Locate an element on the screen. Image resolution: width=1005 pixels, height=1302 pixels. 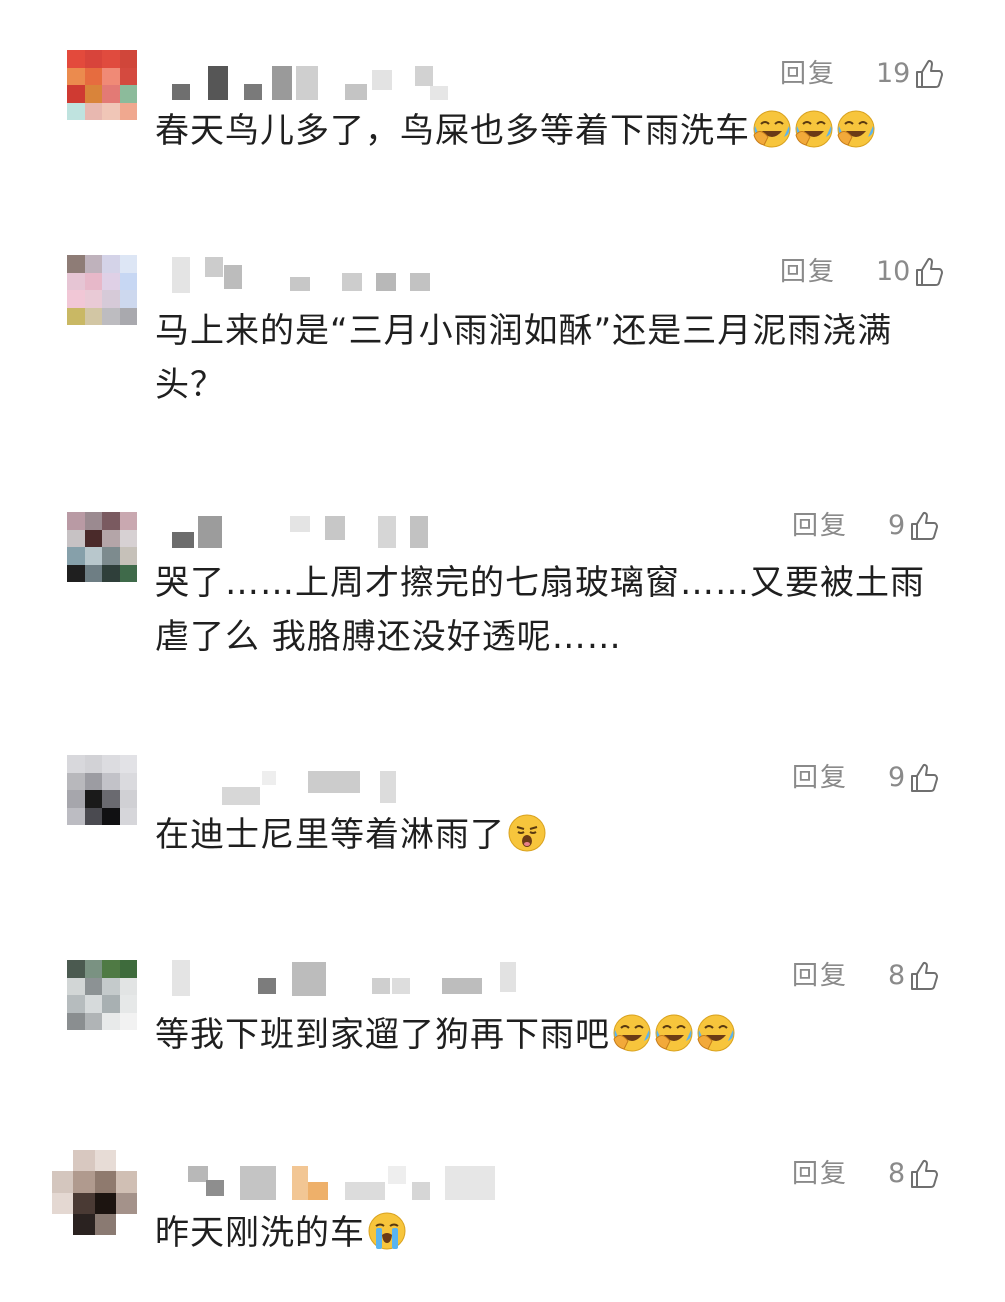
yawning-emoji-icon is located at coordinates (527, 833).